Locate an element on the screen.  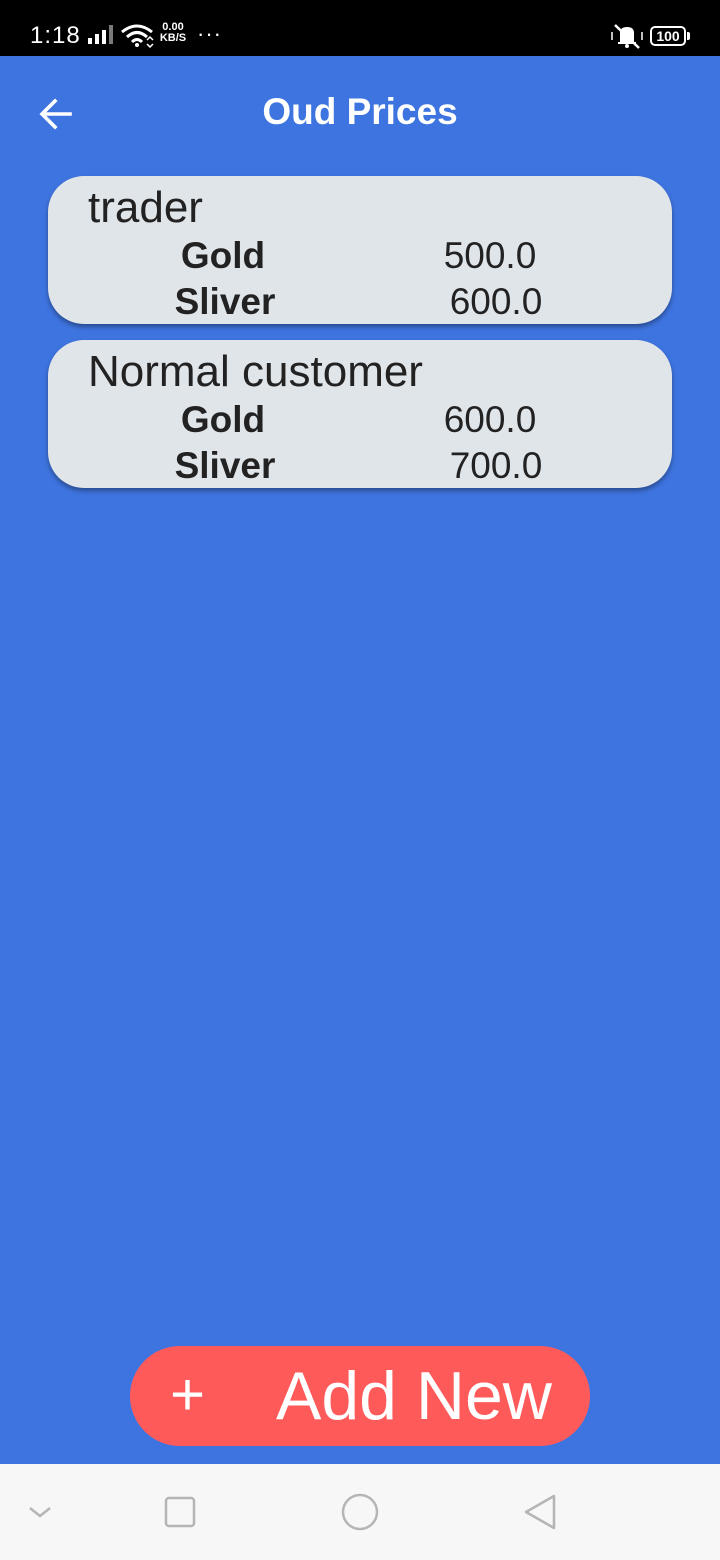
nav-recents-button is located at coordinates (180, 1512).